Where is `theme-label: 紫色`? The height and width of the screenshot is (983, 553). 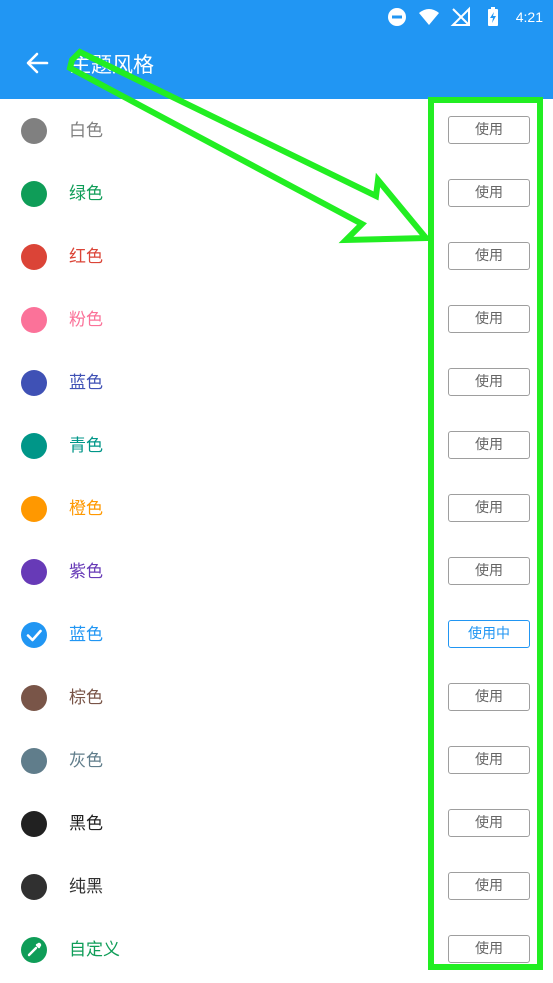
theme-label: 紫色 is located at coordinates (86, 572).